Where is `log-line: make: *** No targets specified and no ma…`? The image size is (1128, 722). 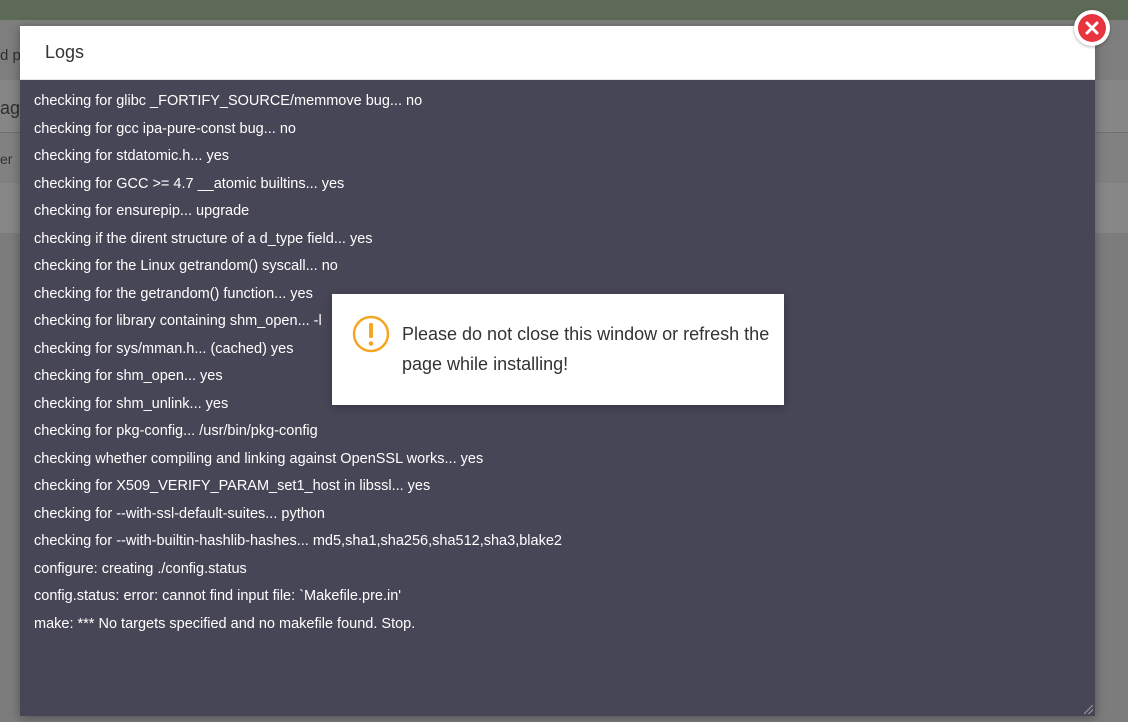 log-line: make: *** No targets specified and no ma… is located at coordinates (225, 623).